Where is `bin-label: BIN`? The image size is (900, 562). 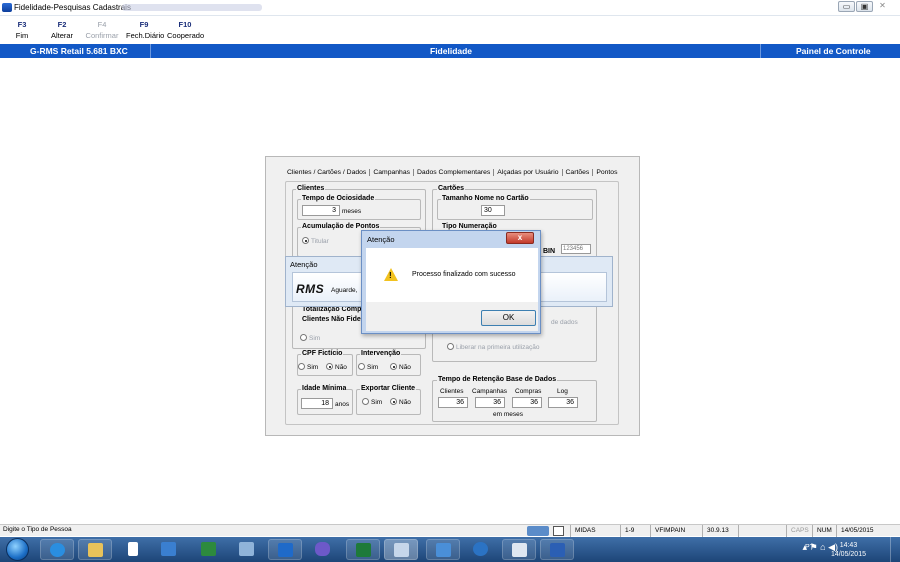
bin-label: BIN is located at coordinates (549, 251).